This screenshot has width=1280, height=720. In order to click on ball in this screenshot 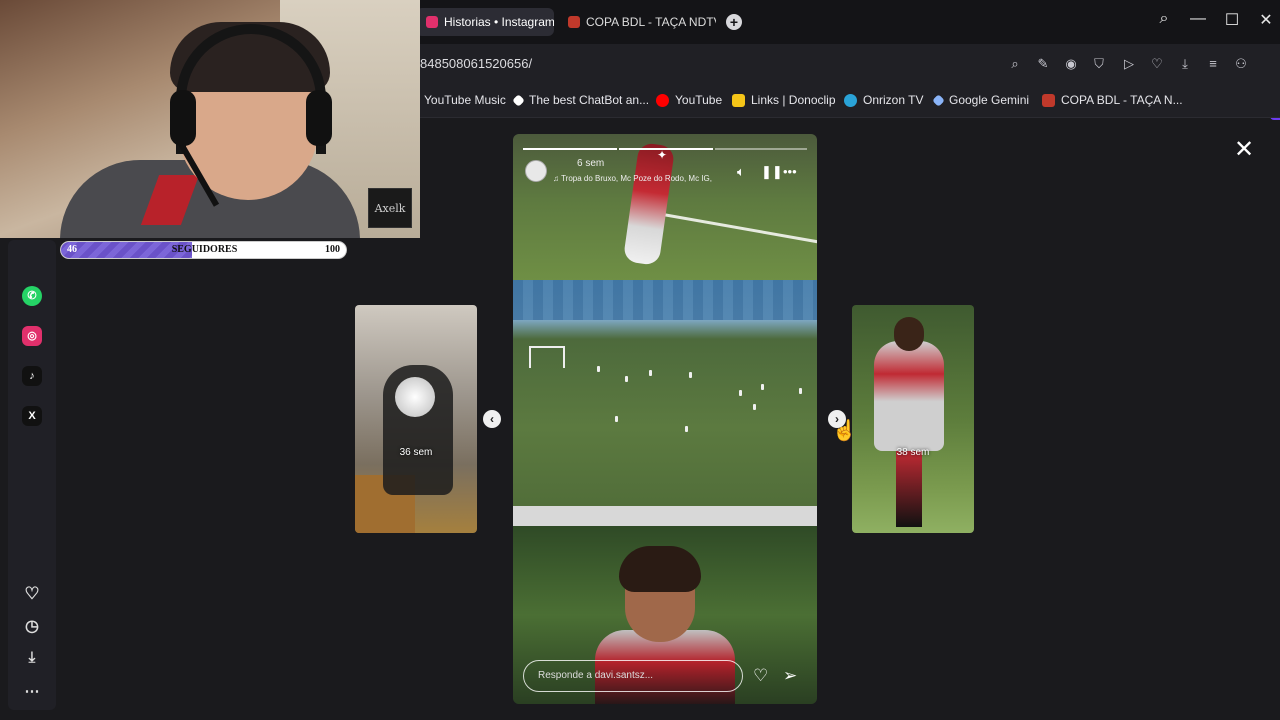, I will do `click(415, 397)`.